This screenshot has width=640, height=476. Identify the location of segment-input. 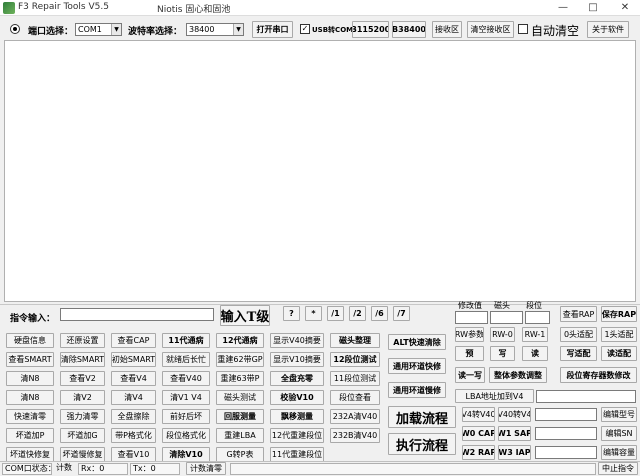
(537, 317).